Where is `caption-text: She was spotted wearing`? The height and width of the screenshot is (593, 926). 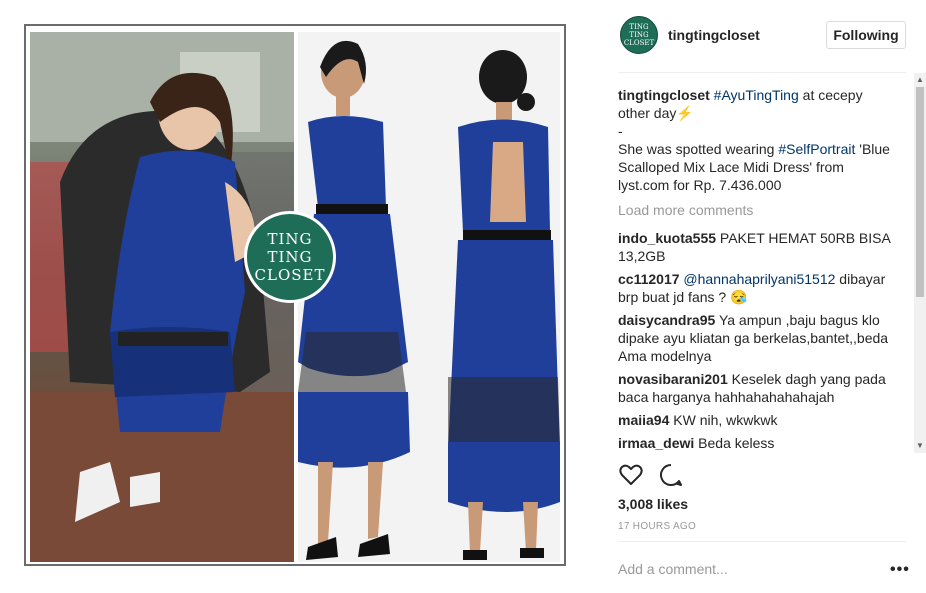 caption-text: She was spotted wearing is located at coordinates (698, 149).